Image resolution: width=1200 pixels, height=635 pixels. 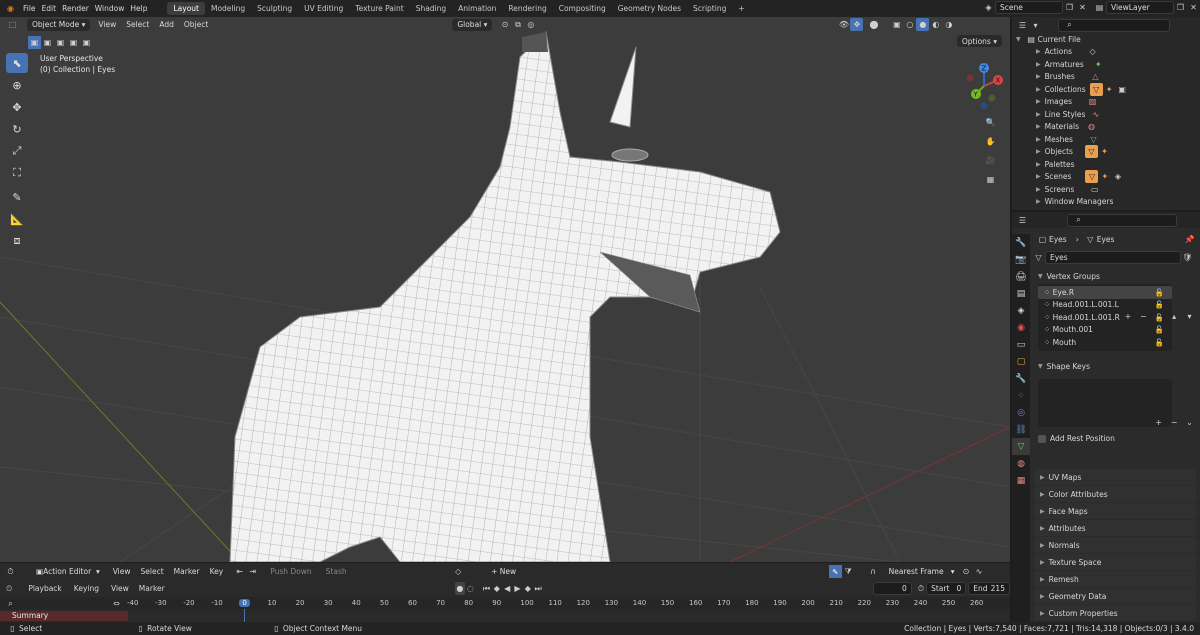 What do you see at coordinates (1105, 342) in the screenshot?
I see `vertex-group-item: ⁘ Mouth 🔓` at bounding box center [1105, 342].